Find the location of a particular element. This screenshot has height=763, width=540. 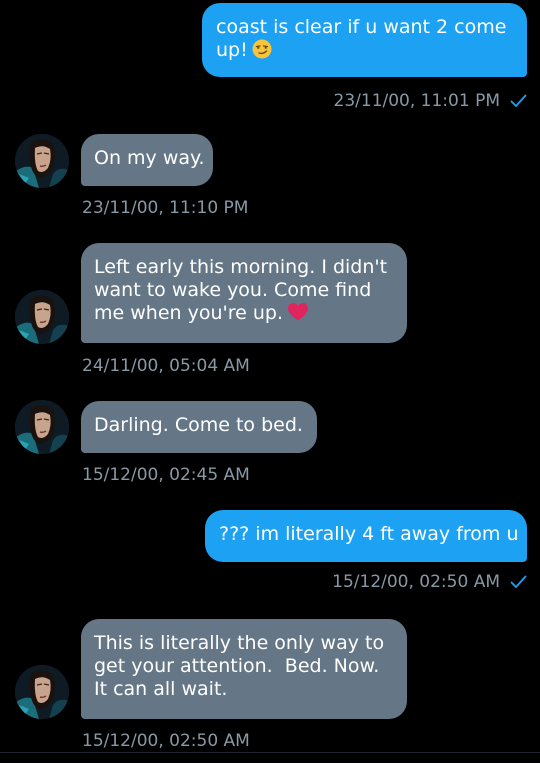

message-bubble-incoming: Darling. Come to bed. is located at coordinates (199, 427).